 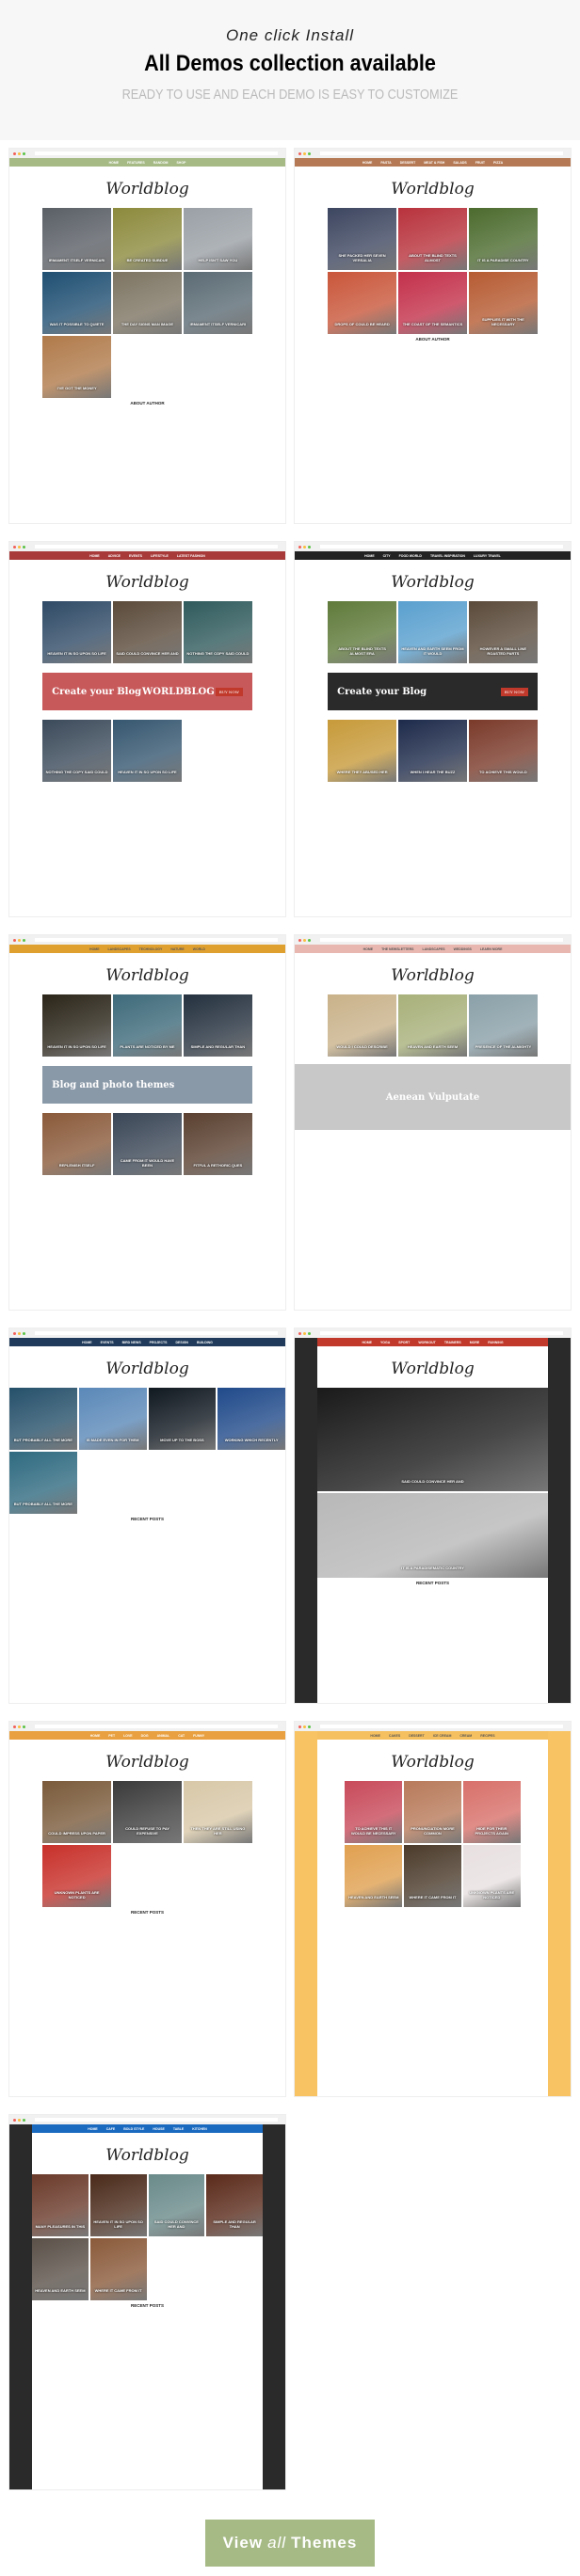 I want to click on post-thumbnail: Heaven and earth seem from it would, so click(x=432, y=632).